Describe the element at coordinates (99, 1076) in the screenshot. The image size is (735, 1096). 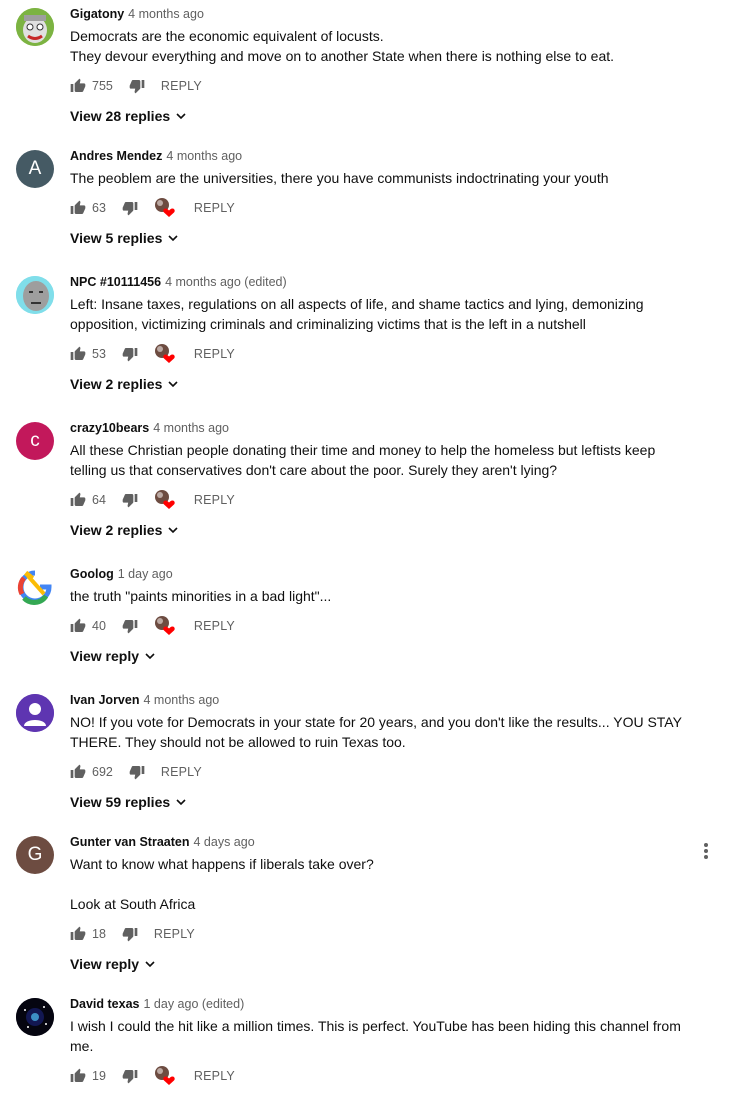
I see `like-count: 19` at that location.